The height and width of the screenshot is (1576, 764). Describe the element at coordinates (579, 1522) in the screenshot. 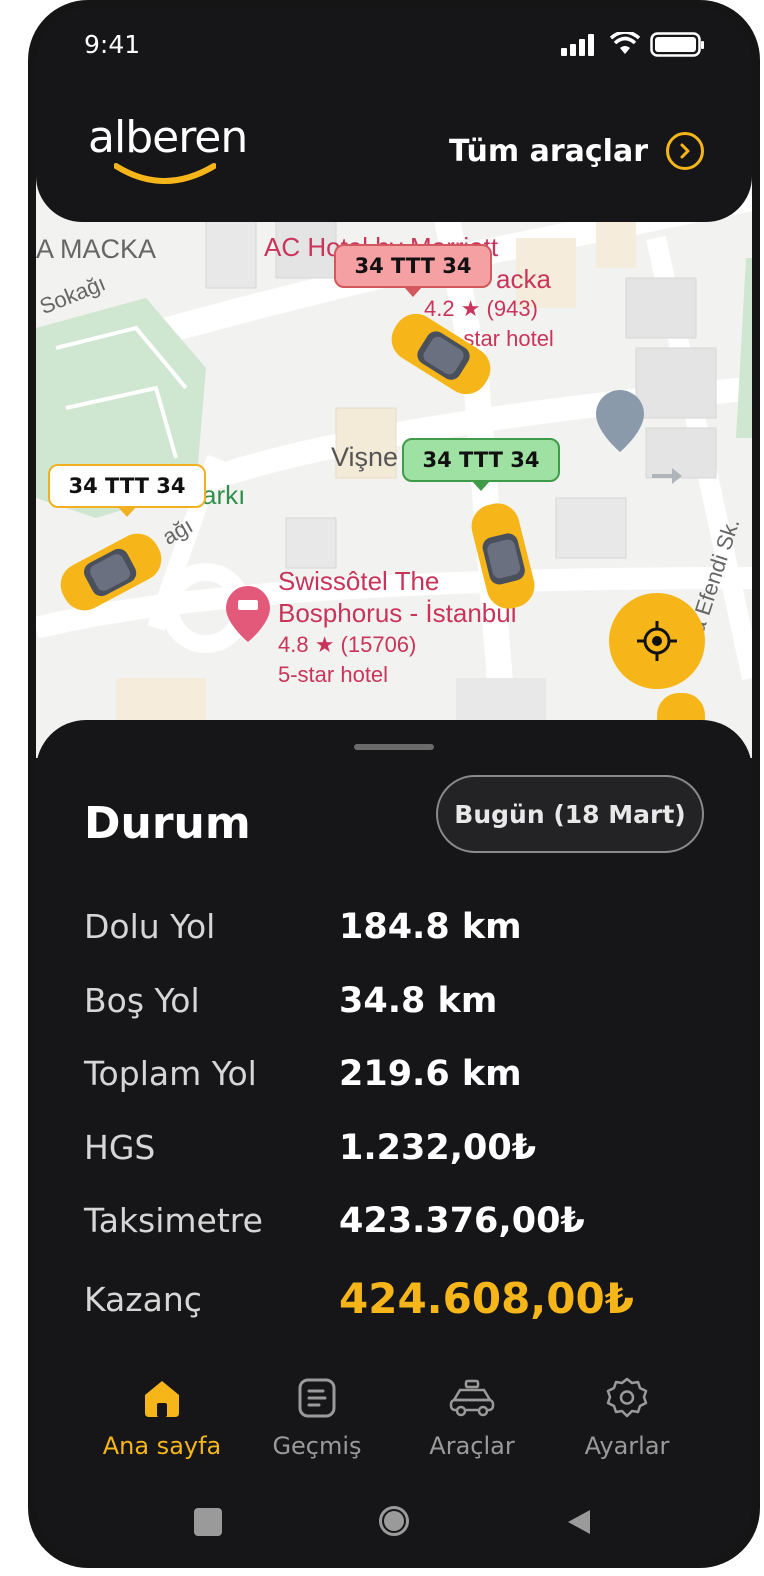

I see `back-icon` at that location.